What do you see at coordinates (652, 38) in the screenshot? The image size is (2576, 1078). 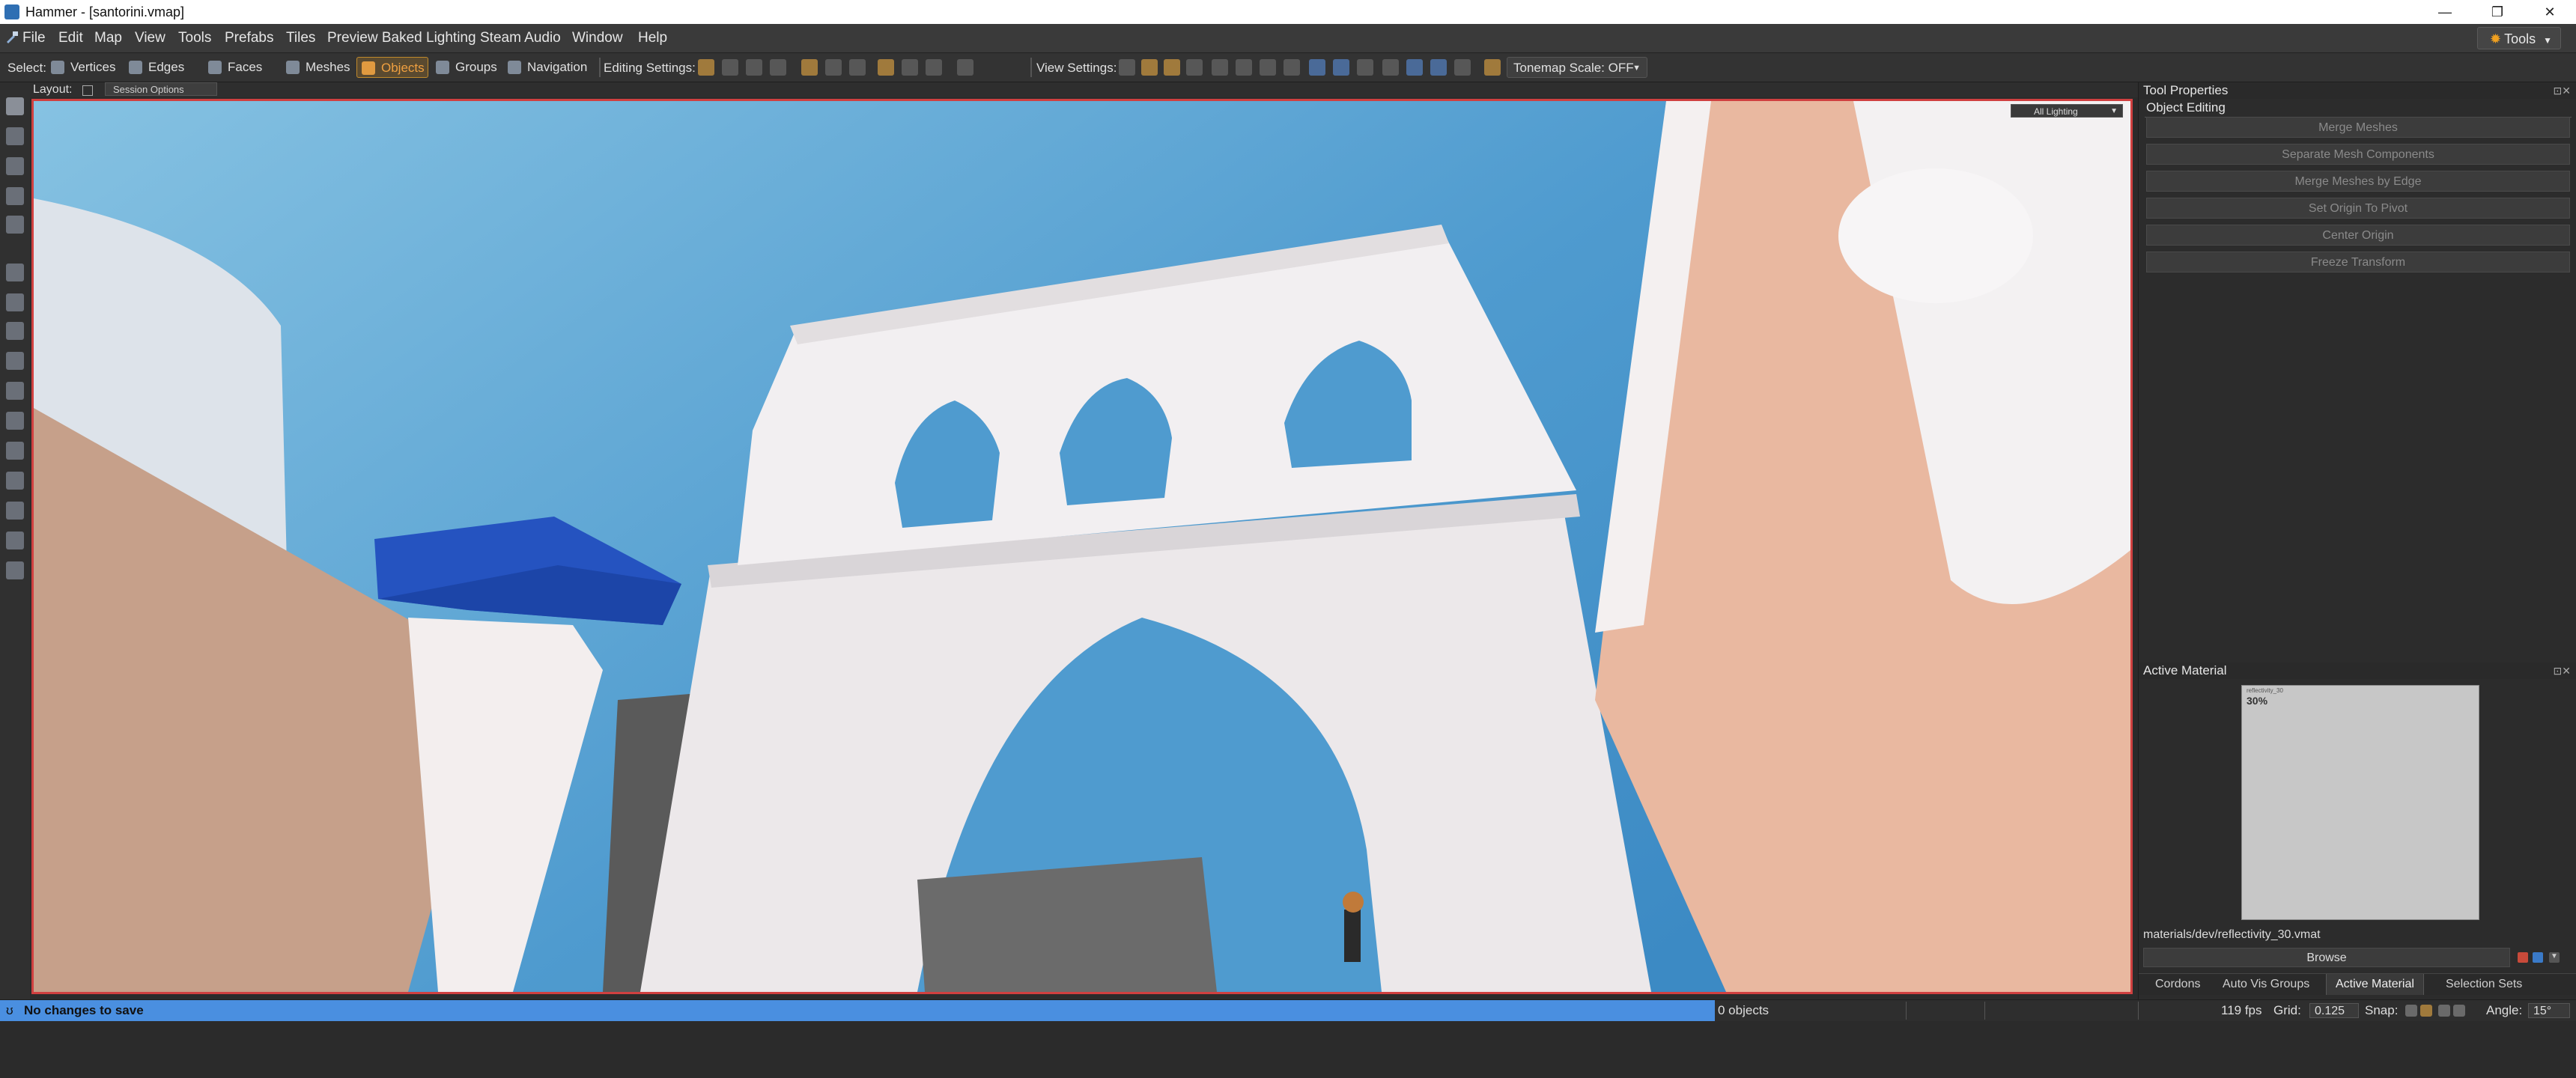 I see `menu-help: Help` at bounding box center [652, 38].